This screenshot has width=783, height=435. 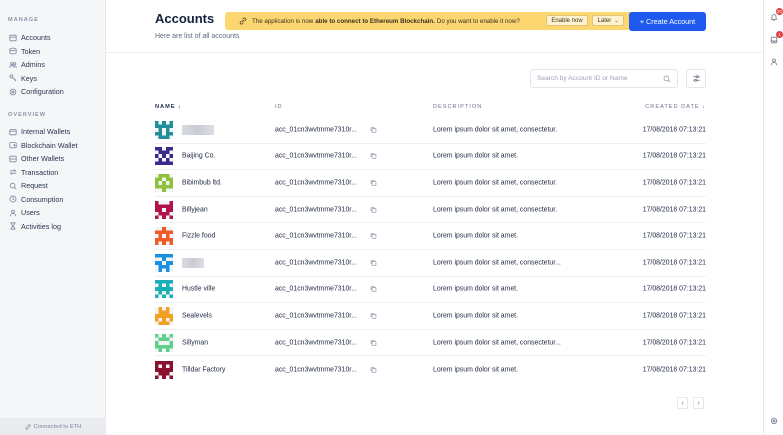 What do you see at coordinates (604, 20) in the screenshot?
I see `later-label: Later` at bounding box center [604, 20].